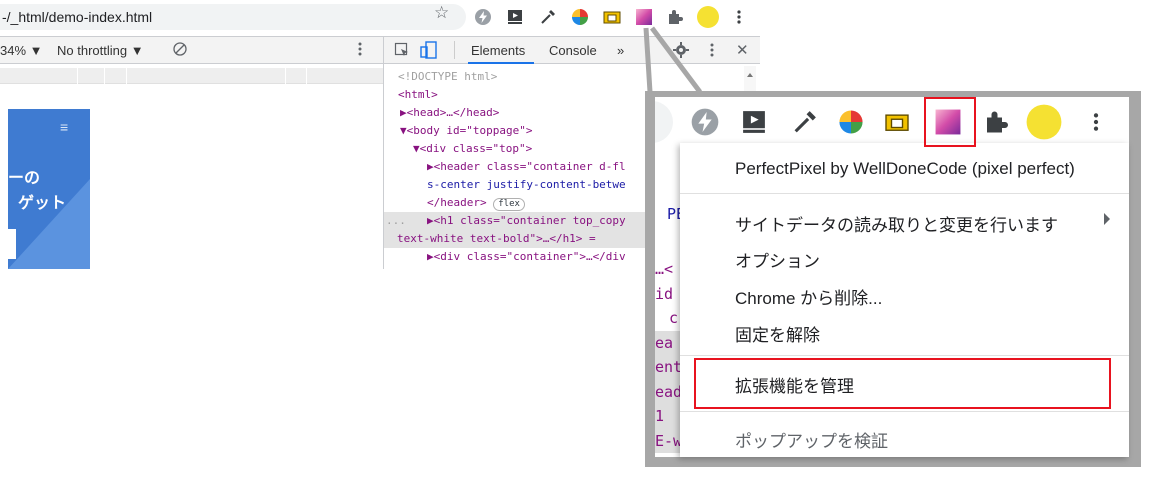  What do you see at coordinates (712, 51) in the screenshot?
I see `devtools-more-icon` at bounding box center [712, 51].